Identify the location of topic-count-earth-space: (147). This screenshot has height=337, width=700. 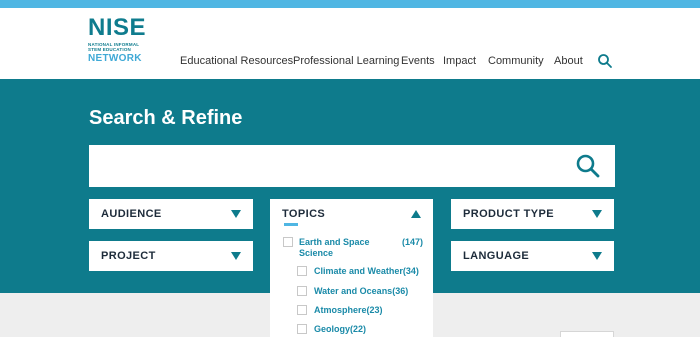
(413, 242).